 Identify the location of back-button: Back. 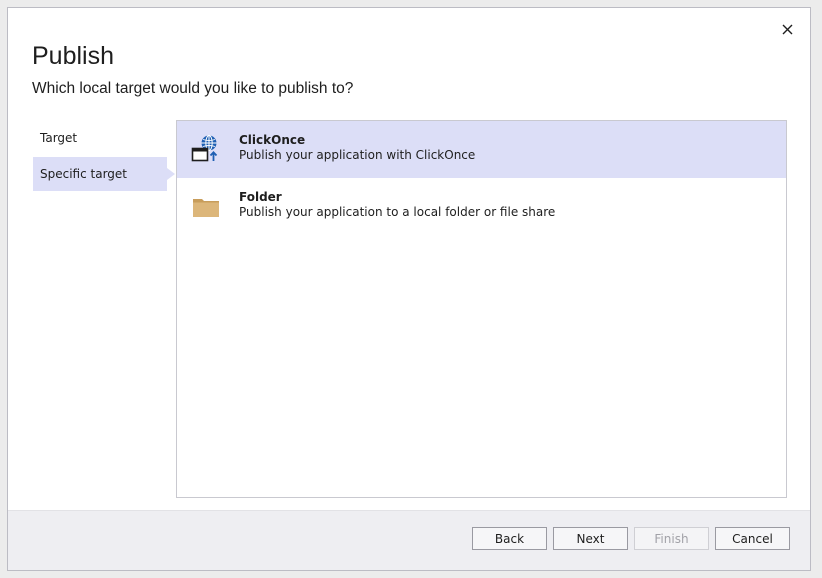
(509, 538).